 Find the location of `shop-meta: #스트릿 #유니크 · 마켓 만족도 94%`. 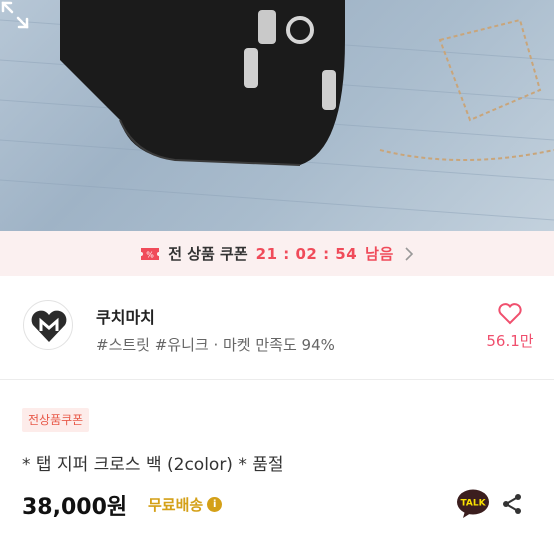

shop-meta: #스트릿 #유니크 · 마켓 만족도 94% is located at coordinates (215, 345).